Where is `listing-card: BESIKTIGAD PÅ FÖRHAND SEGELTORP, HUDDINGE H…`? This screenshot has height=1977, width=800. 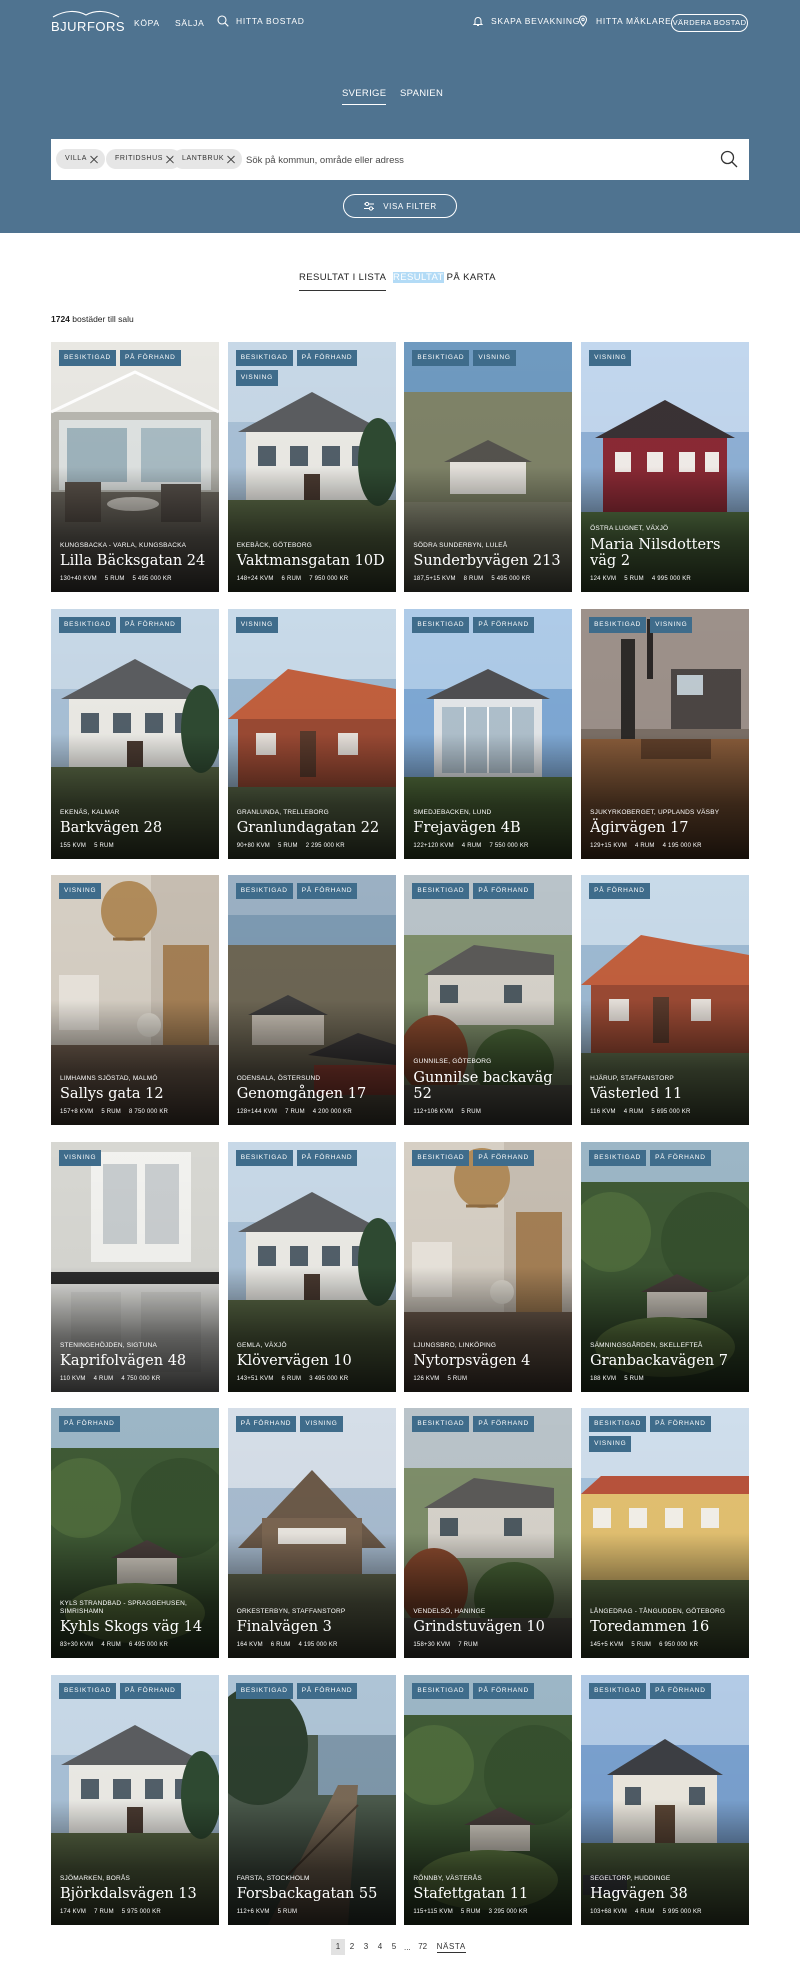 listing-card: BESIKTIGAD PÅ FÖRHAND SEGELTORP, HUDDINGE H… is located at coordinates (665, 1799).